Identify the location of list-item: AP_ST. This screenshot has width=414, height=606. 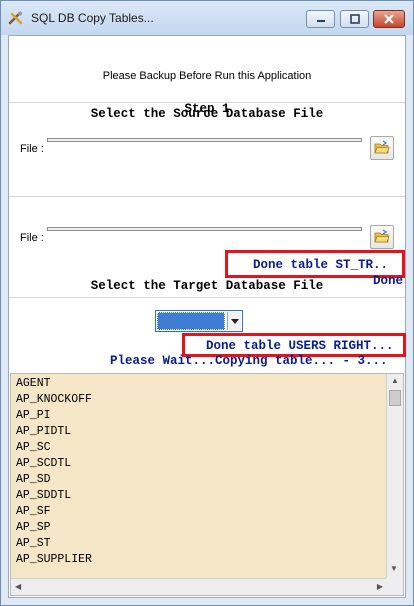
(33, 543).